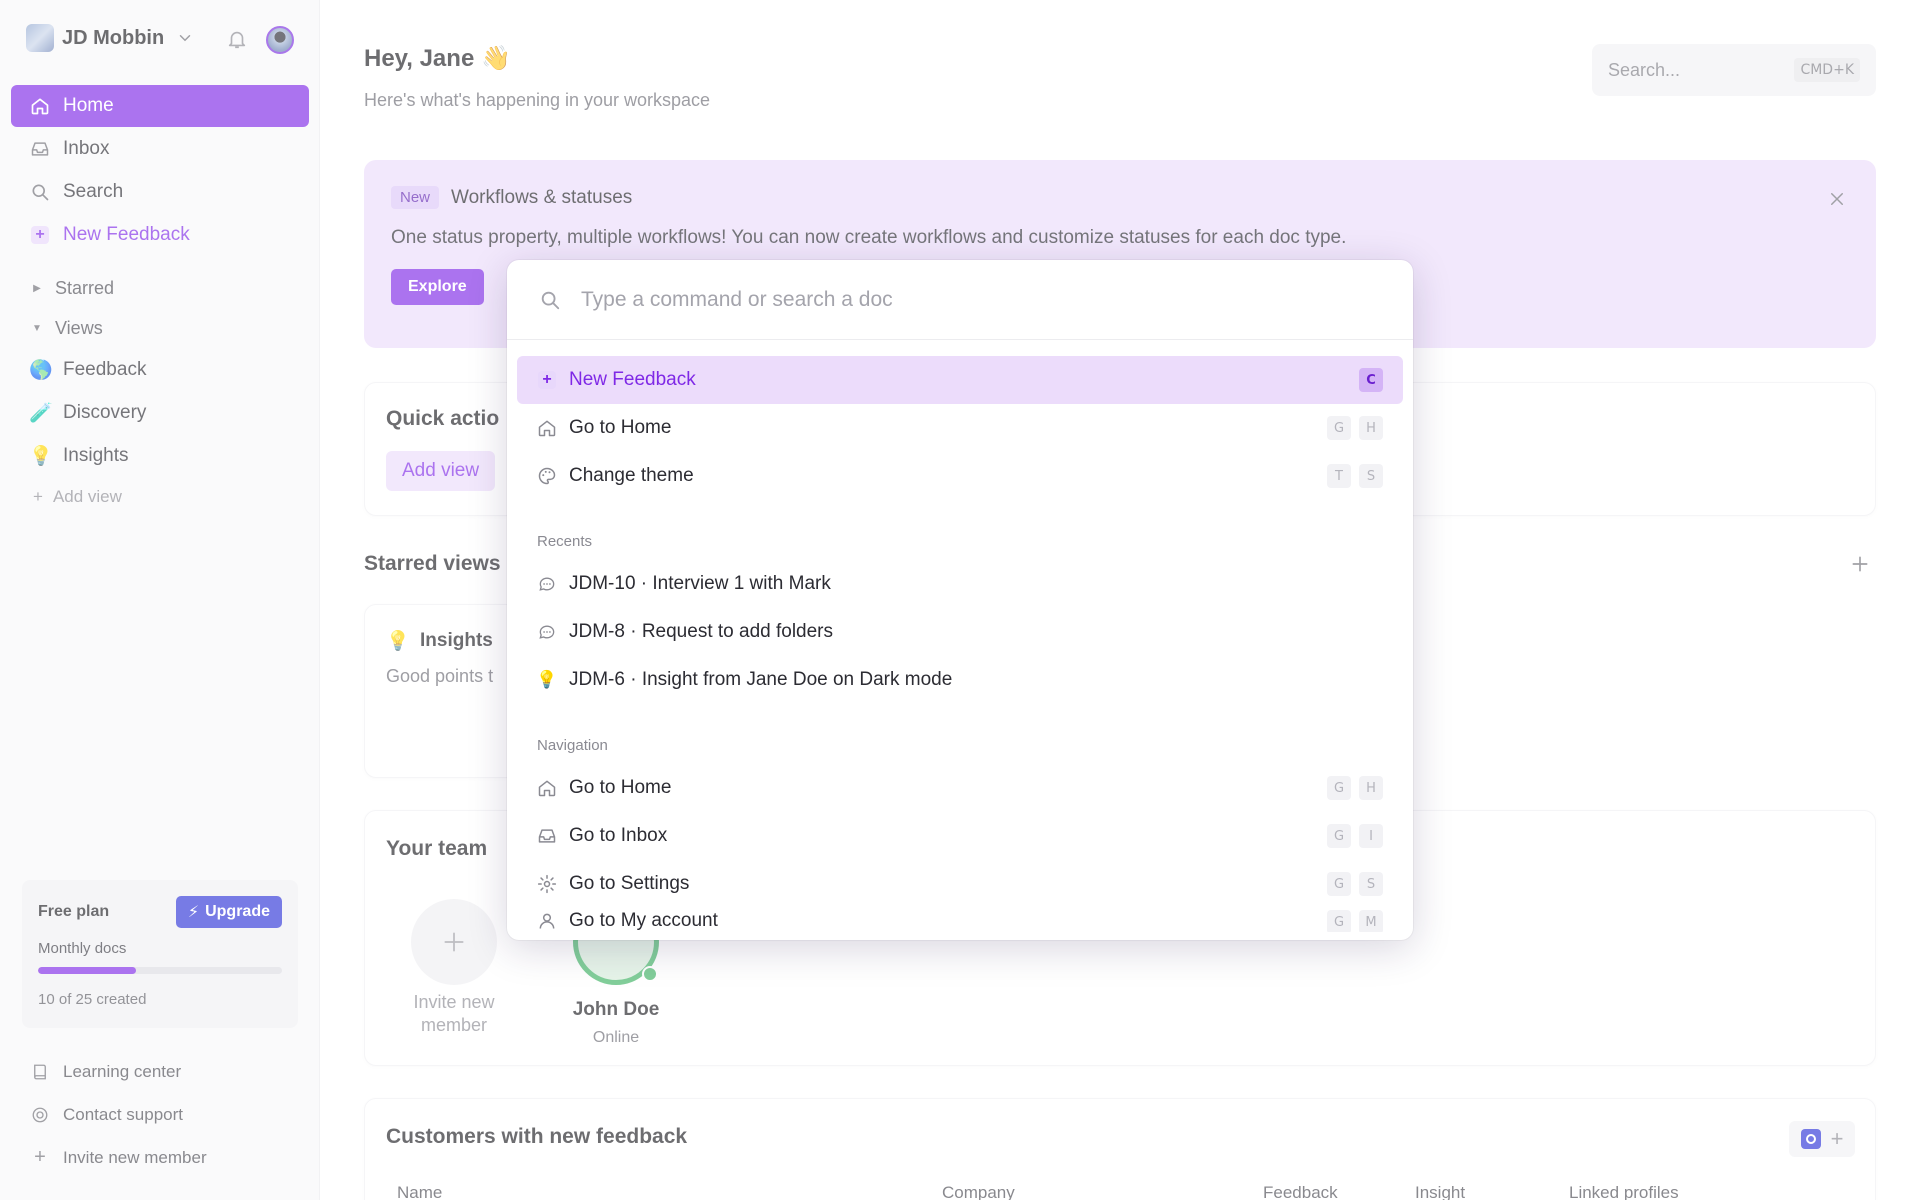 The image size is (1920, 1200). Describe the element at coordinates (1339, 476) in the screenshot. I see `shortcut-key: T` at that location.